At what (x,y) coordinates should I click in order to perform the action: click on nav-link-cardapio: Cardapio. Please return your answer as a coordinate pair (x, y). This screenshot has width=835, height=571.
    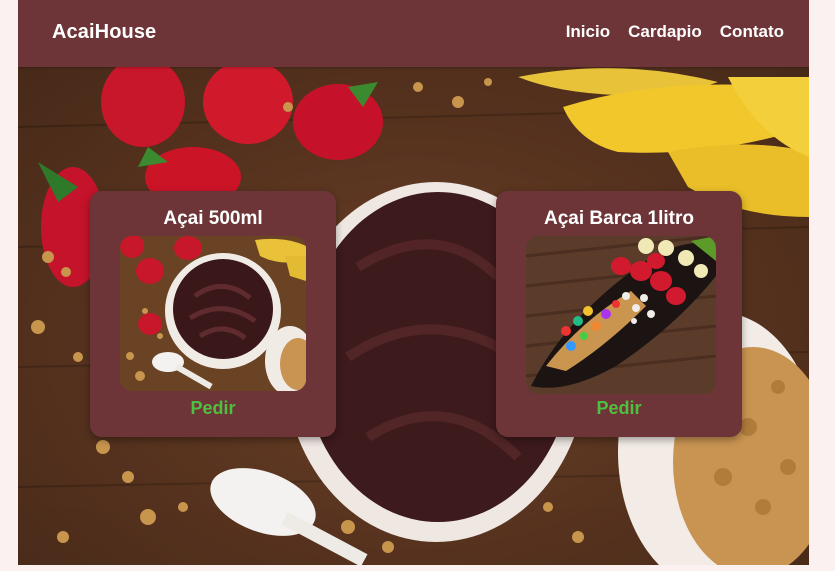
    Looking at the image, I should click on (665, 32).